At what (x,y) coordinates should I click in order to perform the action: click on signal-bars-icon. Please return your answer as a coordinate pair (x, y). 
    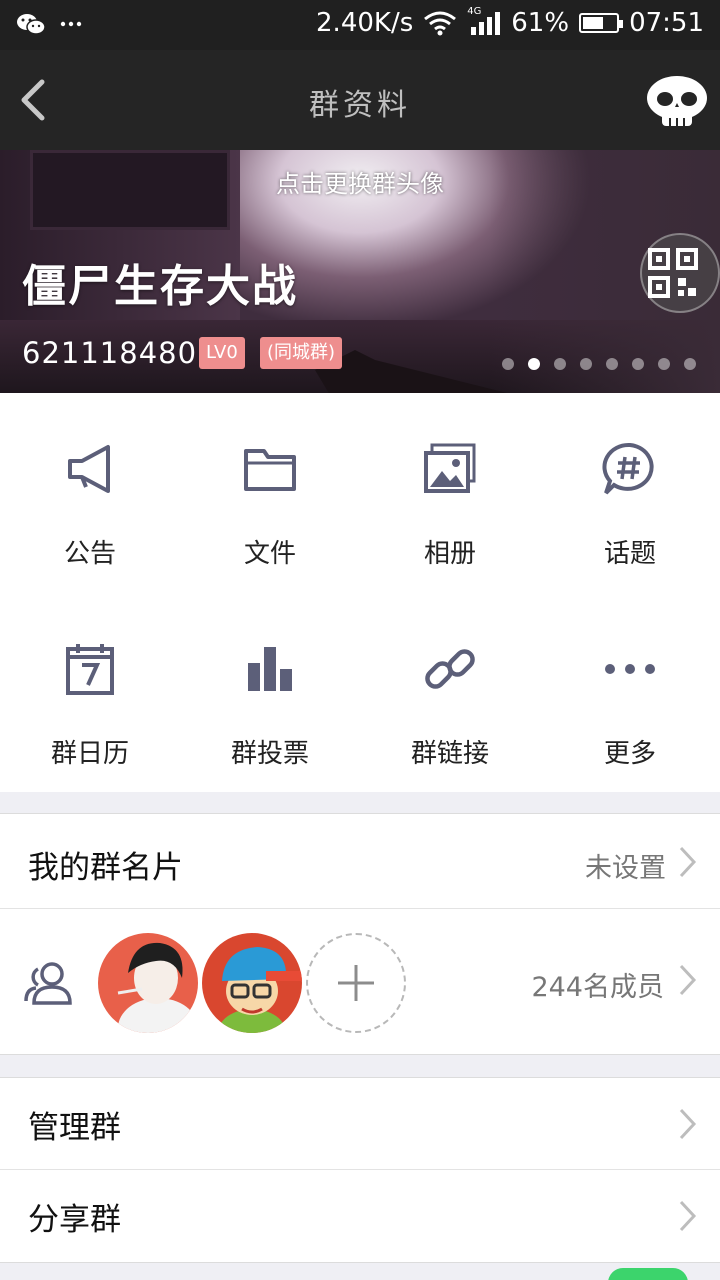
    Looking at the image, I should click on (486, 23).